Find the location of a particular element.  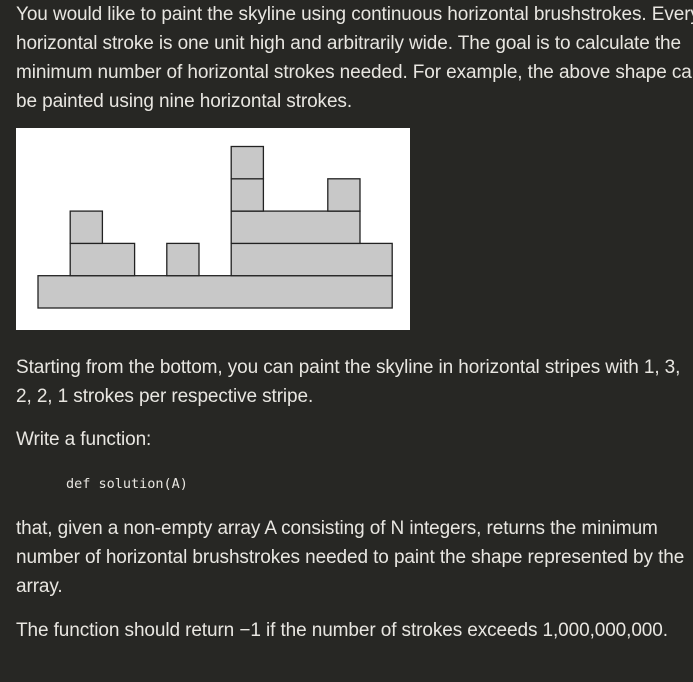

skyline-svg is located at coordinates (215, 227).